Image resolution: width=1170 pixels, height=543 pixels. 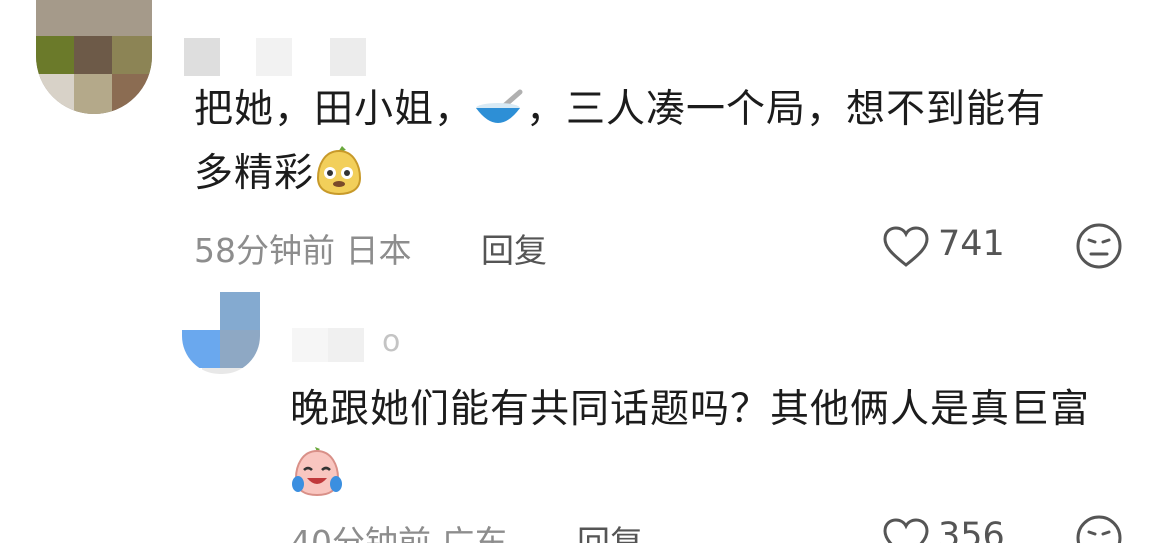 What do you see at coordinates (786, 109) in the screenshot?
I see `comment-text-segment: ，三人凑一个局，想不到能有` at bounding box center [786, 109].